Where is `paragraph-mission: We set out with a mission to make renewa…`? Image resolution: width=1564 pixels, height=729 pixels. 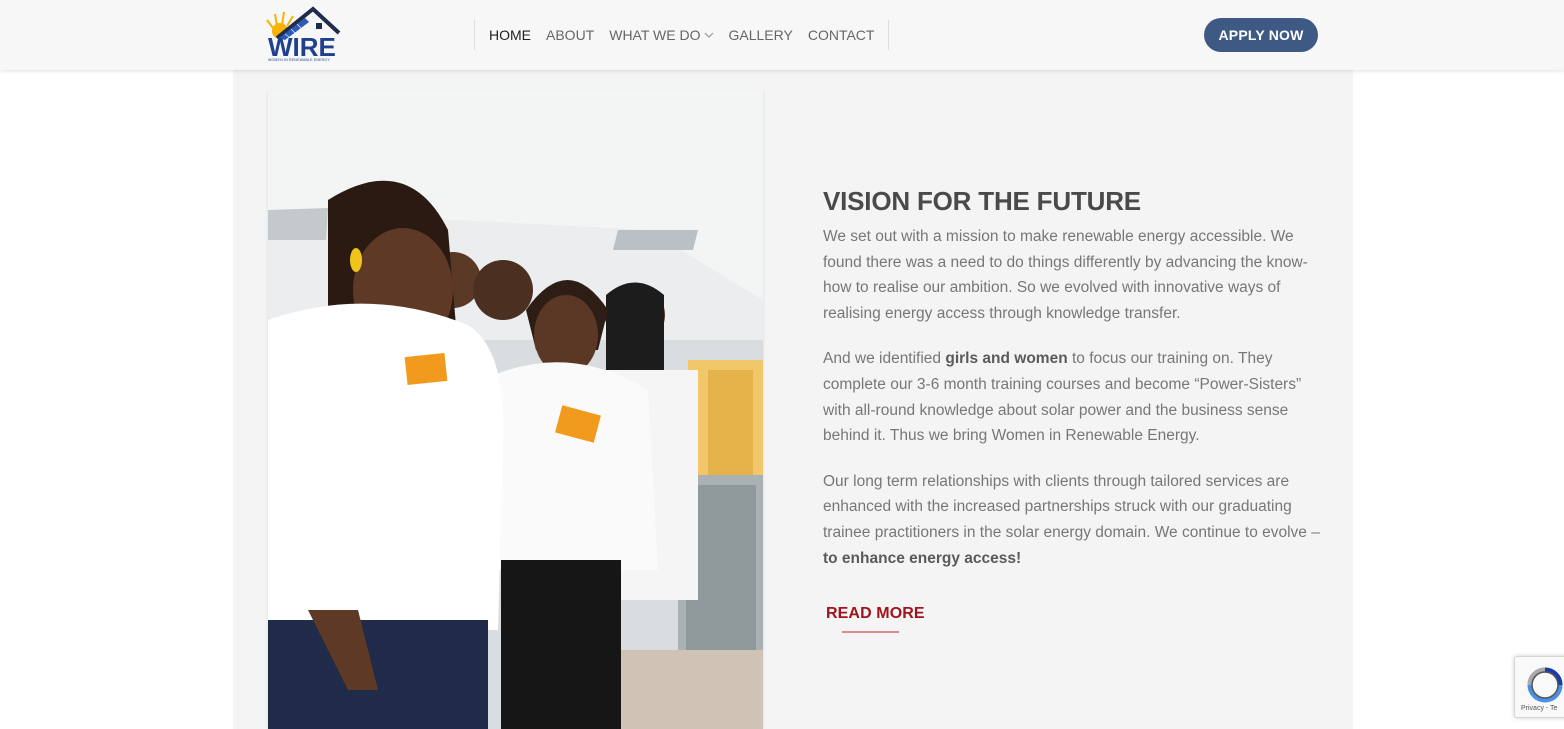
paragraph-mission: We set out with a mission to make renewa… is located at coordinates (1065, 275).